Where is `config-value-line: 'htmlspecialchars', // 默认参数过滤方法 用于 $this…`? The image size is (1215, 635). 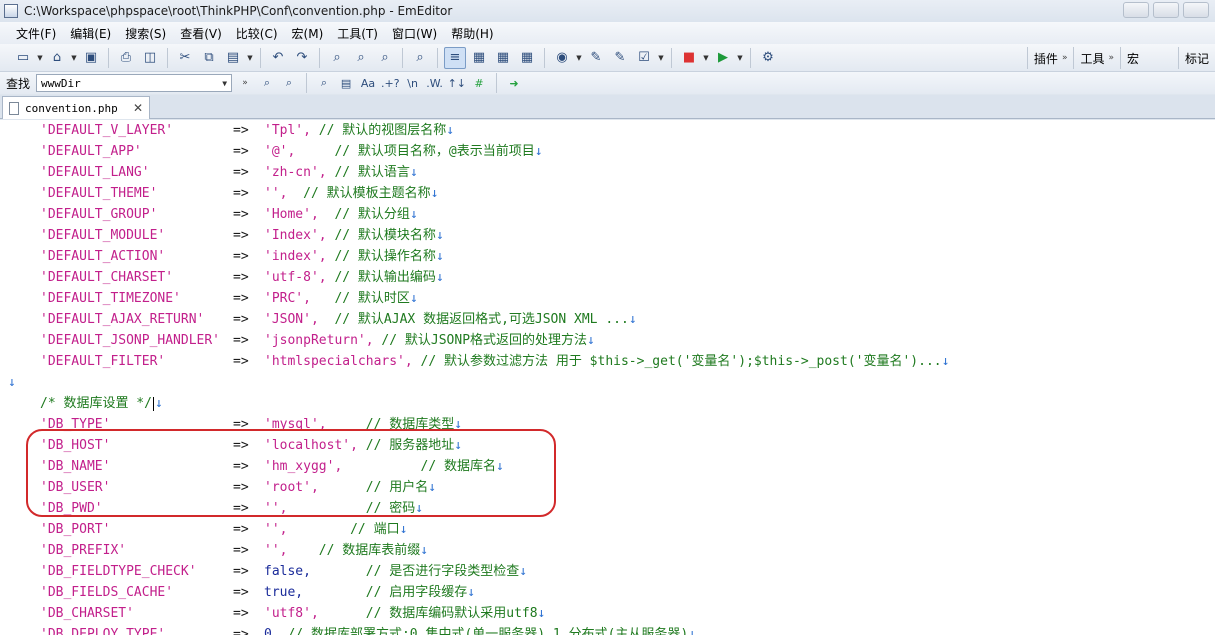 config-value-line: 'htmlspecialchars', // 默认参数过滤方法 用于 $this… is located at coordinates (606, 361).